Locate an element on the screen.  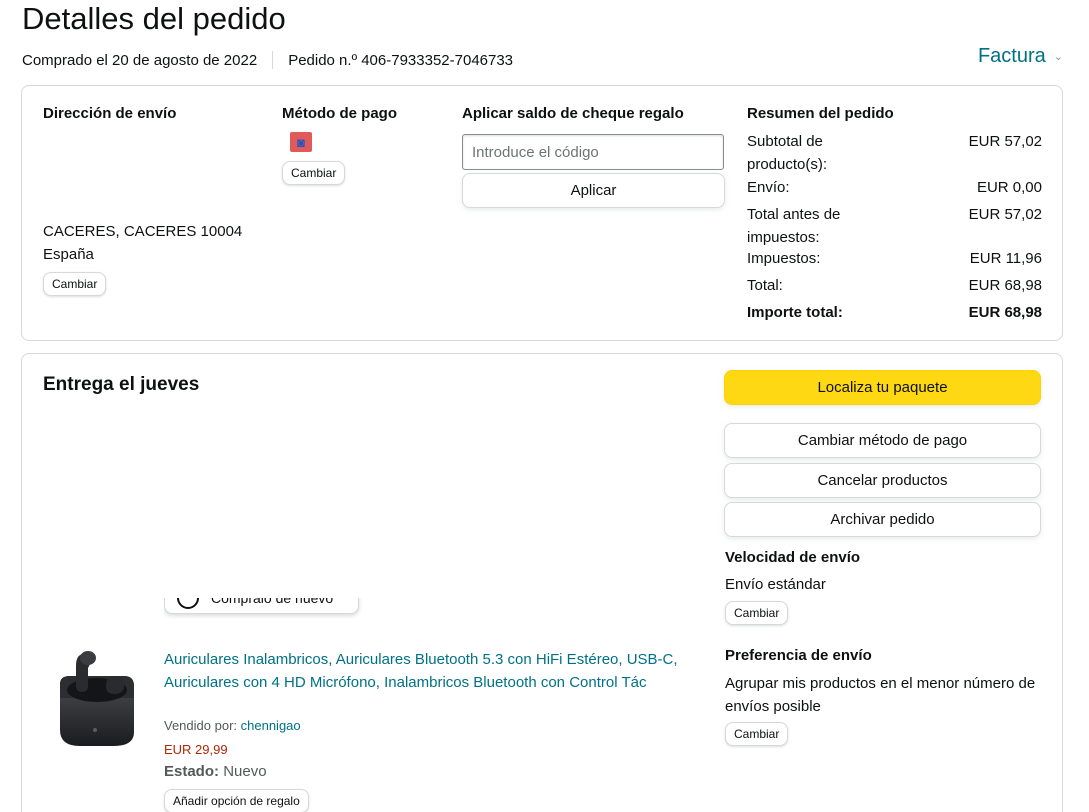
invoice-dropdown: Factura ⌄ is located at coordinates (1020, 56).